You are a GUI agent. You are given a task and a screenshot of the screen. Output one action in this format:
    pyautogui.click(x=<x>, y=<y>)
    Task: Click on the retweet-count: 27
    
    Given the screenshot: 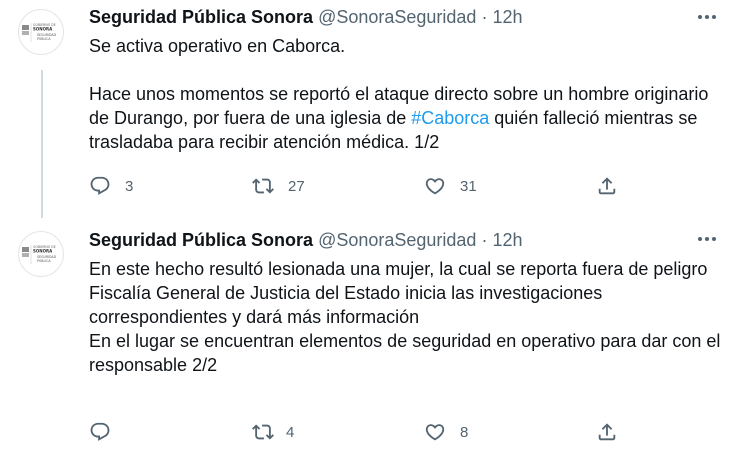 What is the action you would take?
    pyautogui.click(x=296, y=186)
    